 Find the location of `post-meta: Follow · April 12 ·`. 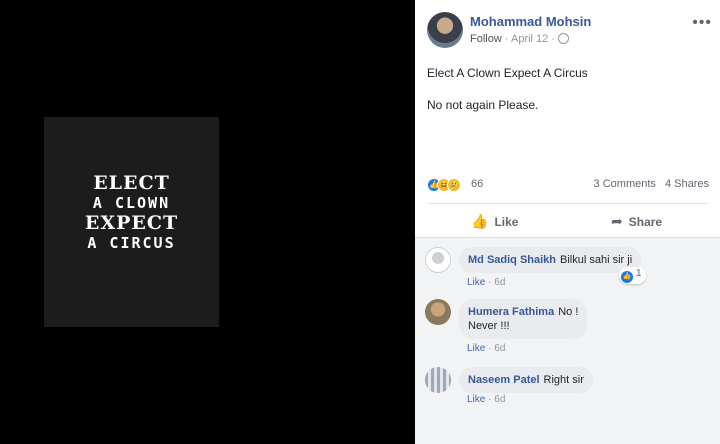

post-meta: Follow · April 12 · is located at coordinates (520, 39).